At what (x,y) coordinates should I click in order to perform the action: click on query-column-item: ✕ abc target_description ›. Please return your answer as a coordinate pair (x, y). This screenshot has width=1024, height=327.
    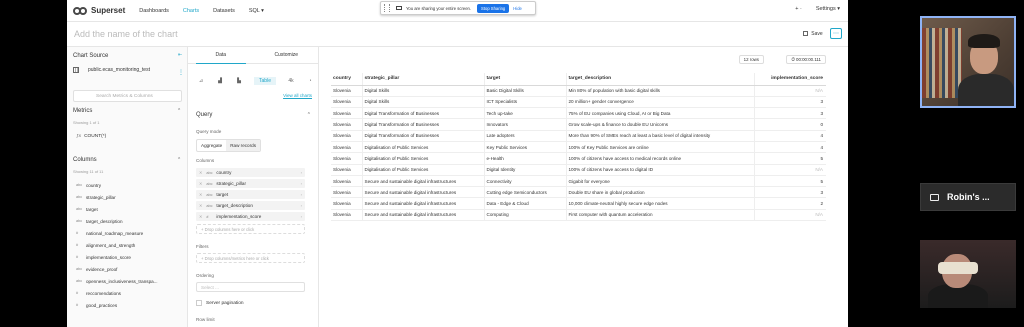
    Looking at the image, I should click on (250, 205).